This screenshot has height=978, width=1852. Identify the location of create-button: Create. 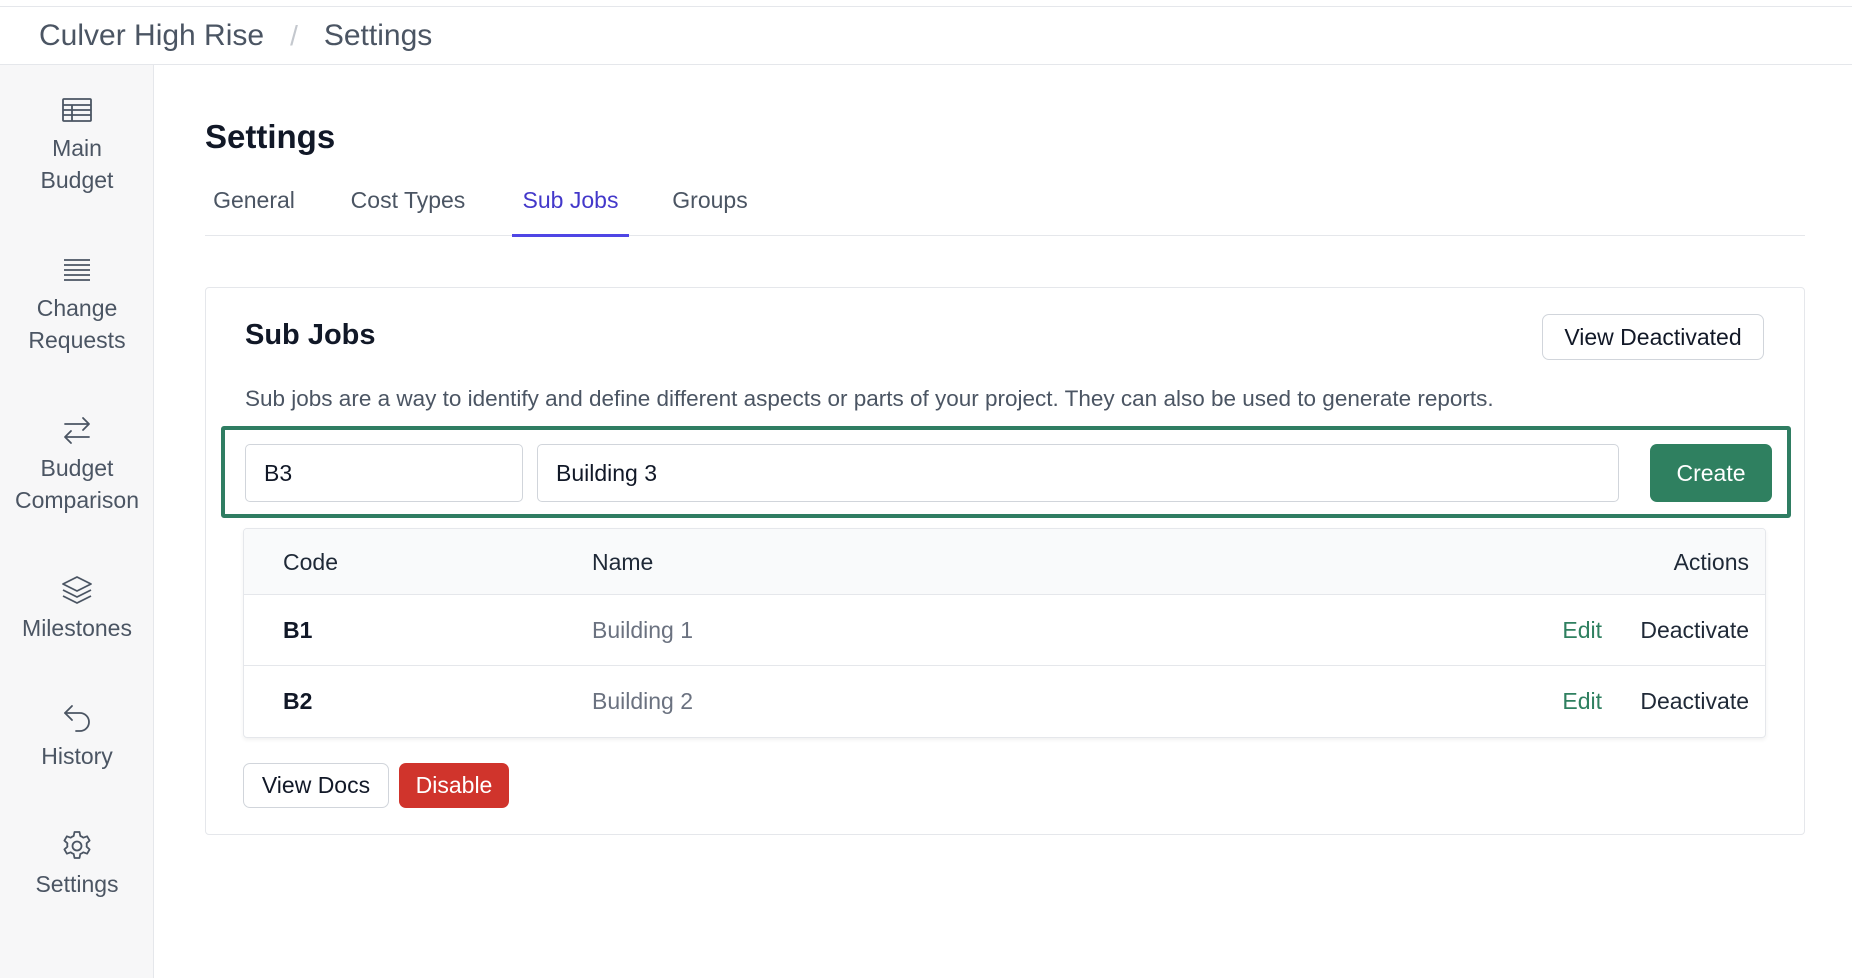
(1711, 473).